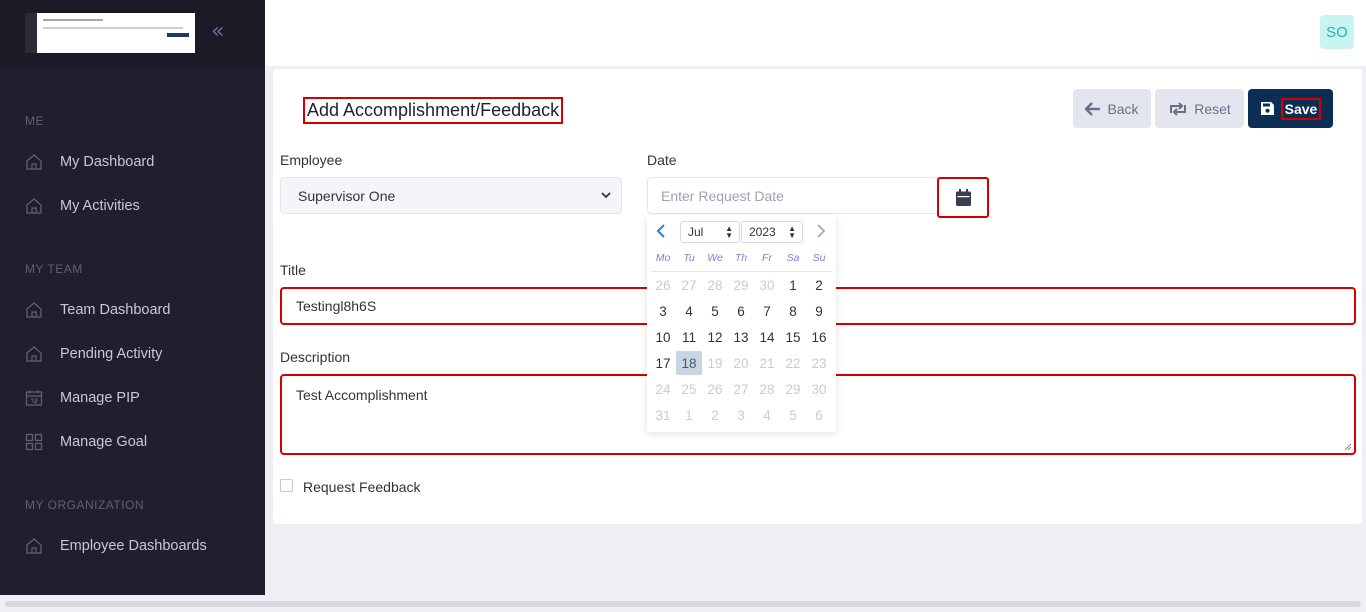  I want to click on description-value: Test Accomplishment, so click(362, 395).